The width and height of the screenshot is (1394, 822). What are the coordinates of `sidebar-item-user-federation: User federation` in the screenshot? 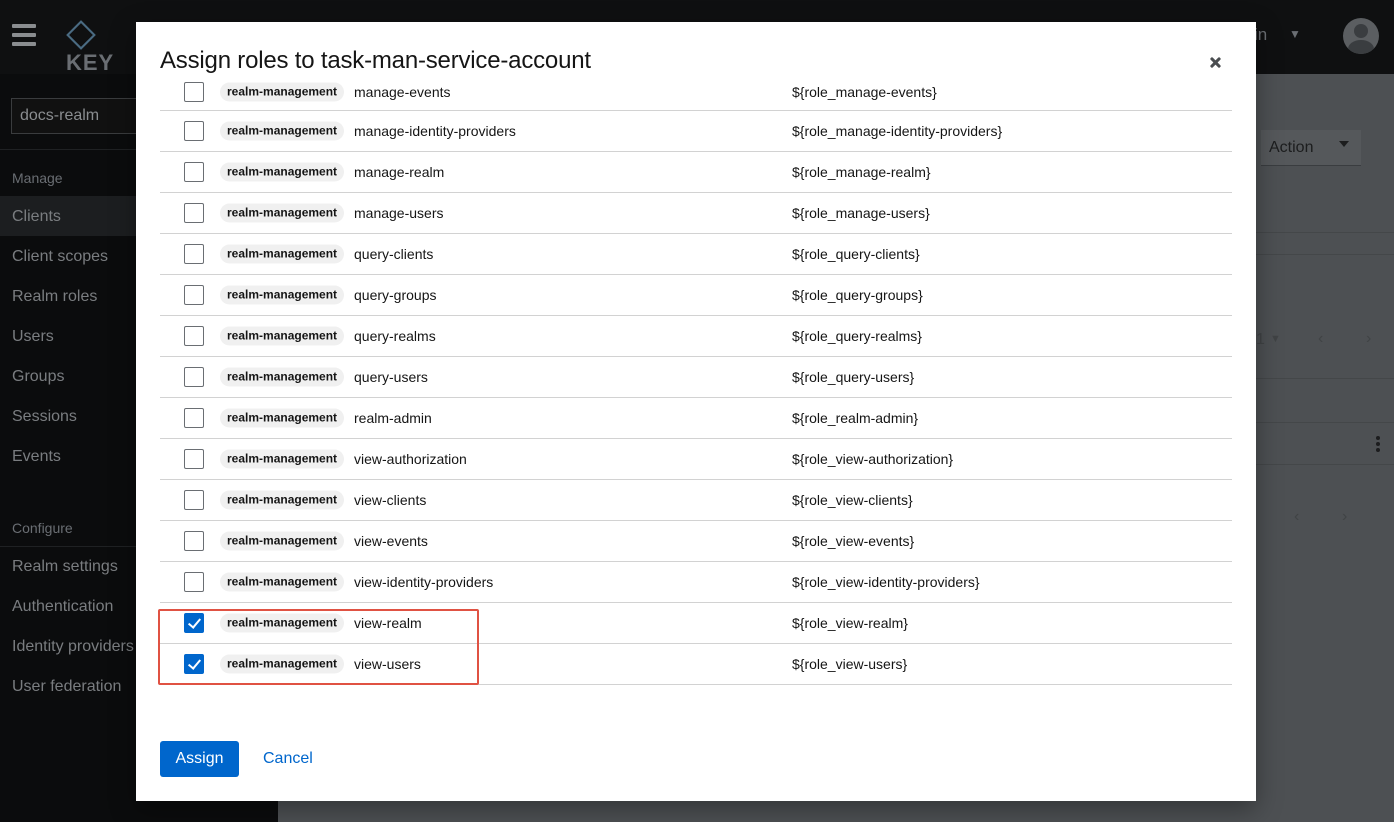 It's located at (66, 687).